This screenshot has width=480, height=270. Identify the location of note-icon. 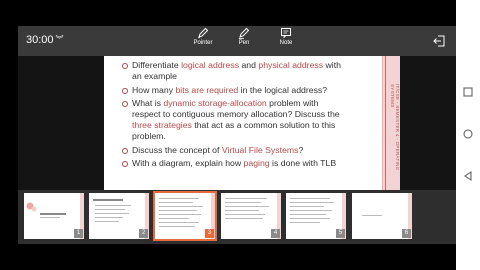
(286, 33).